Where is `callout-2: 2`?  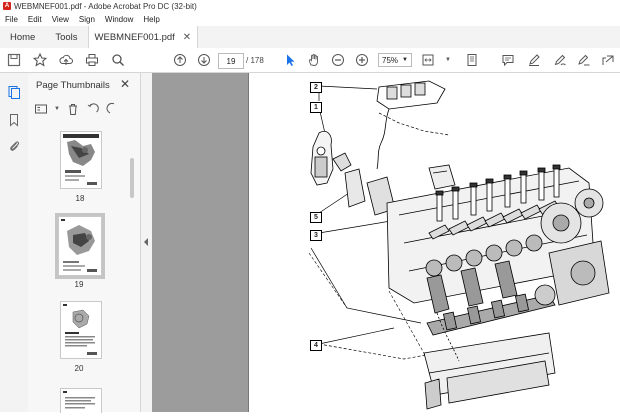
callout-2: 2 is located at coordinates (316, 87).